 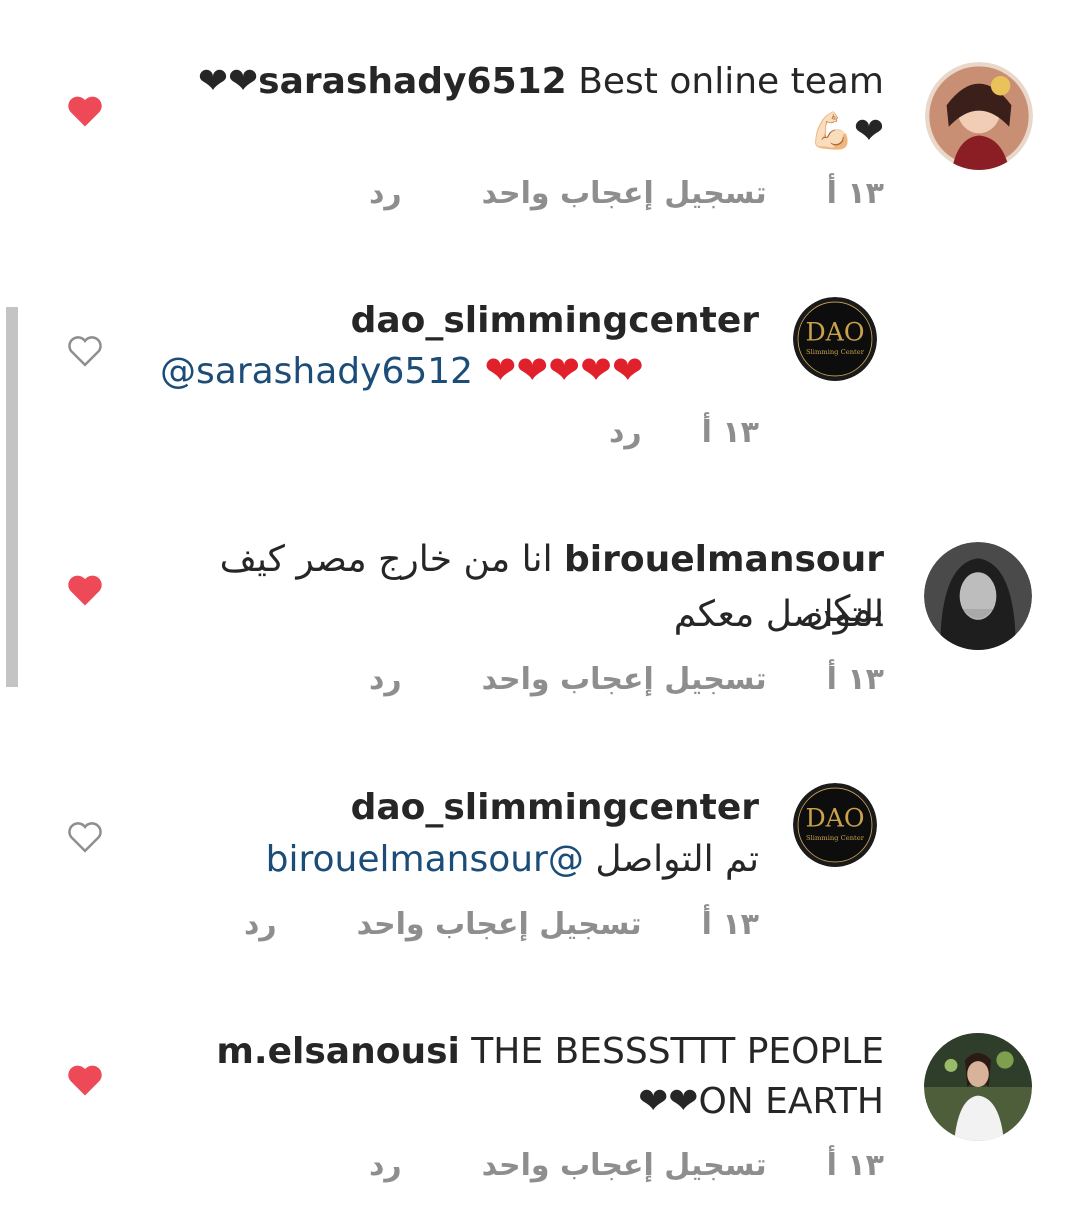 What do you see at coordinates (12, 497) in the screenshot?
I see `reply-thread-line` at bounding box center [12, 497].